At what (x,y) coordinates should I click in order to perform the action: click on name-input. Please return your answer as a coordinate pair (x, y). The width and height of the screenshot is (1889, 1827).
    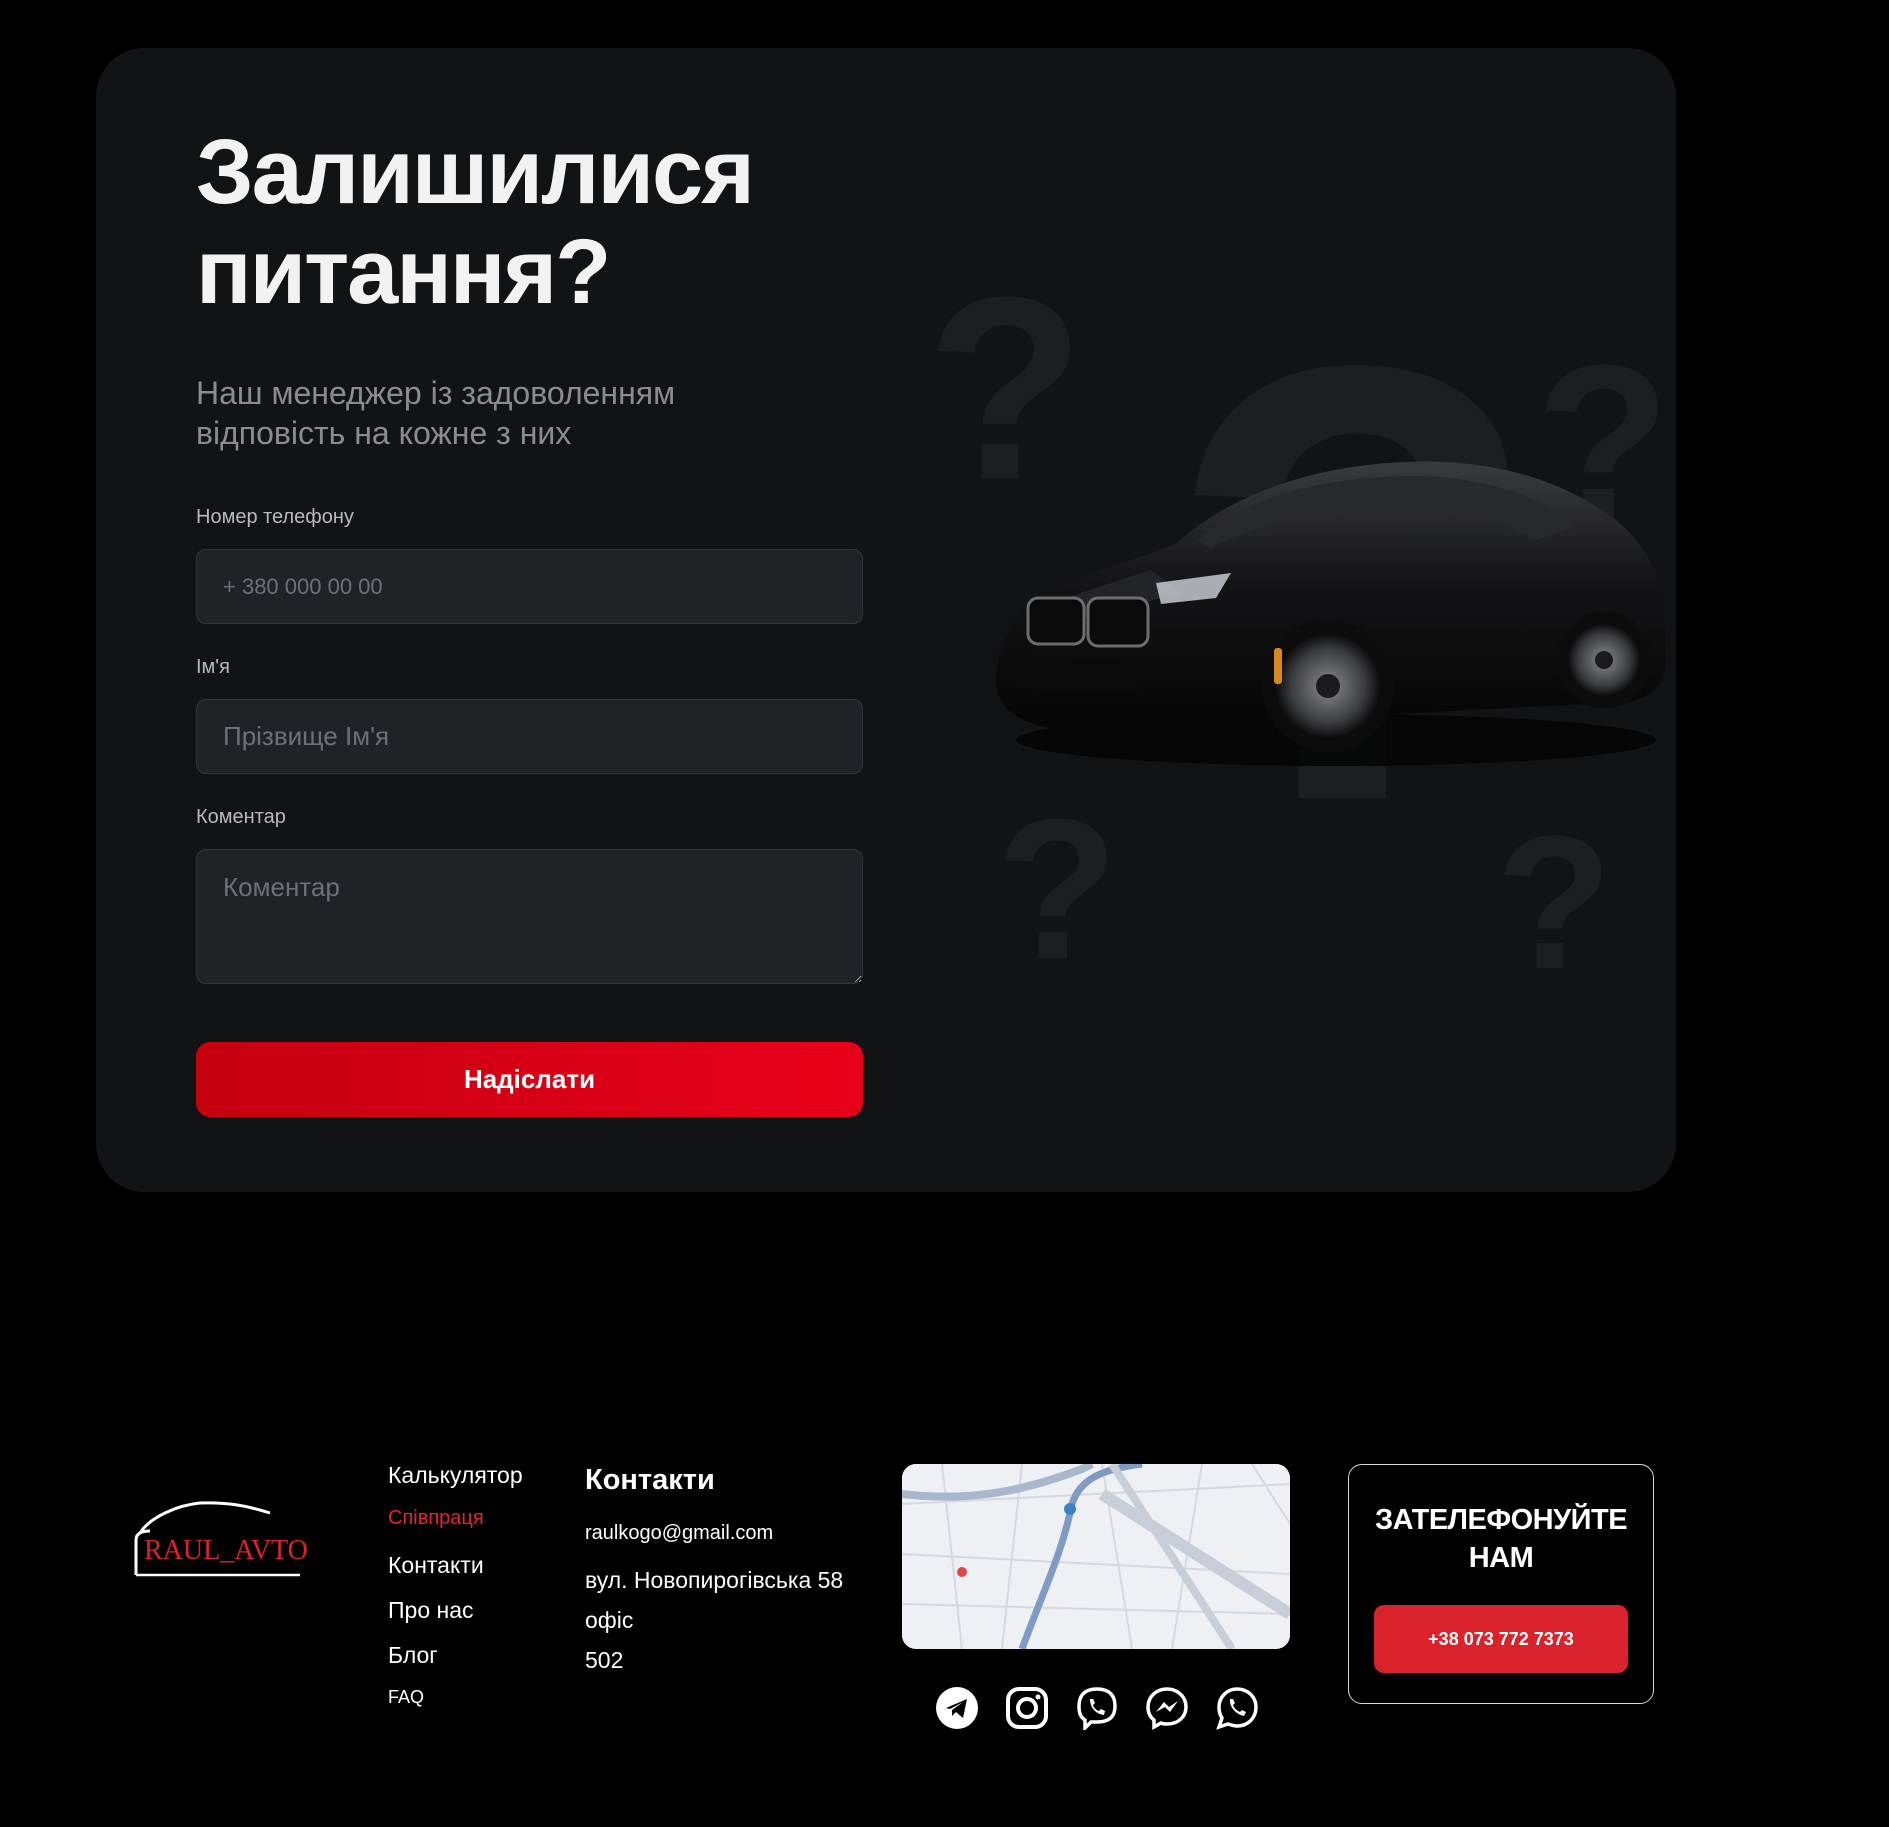
    Looking at the image, I should click on (529, 736).